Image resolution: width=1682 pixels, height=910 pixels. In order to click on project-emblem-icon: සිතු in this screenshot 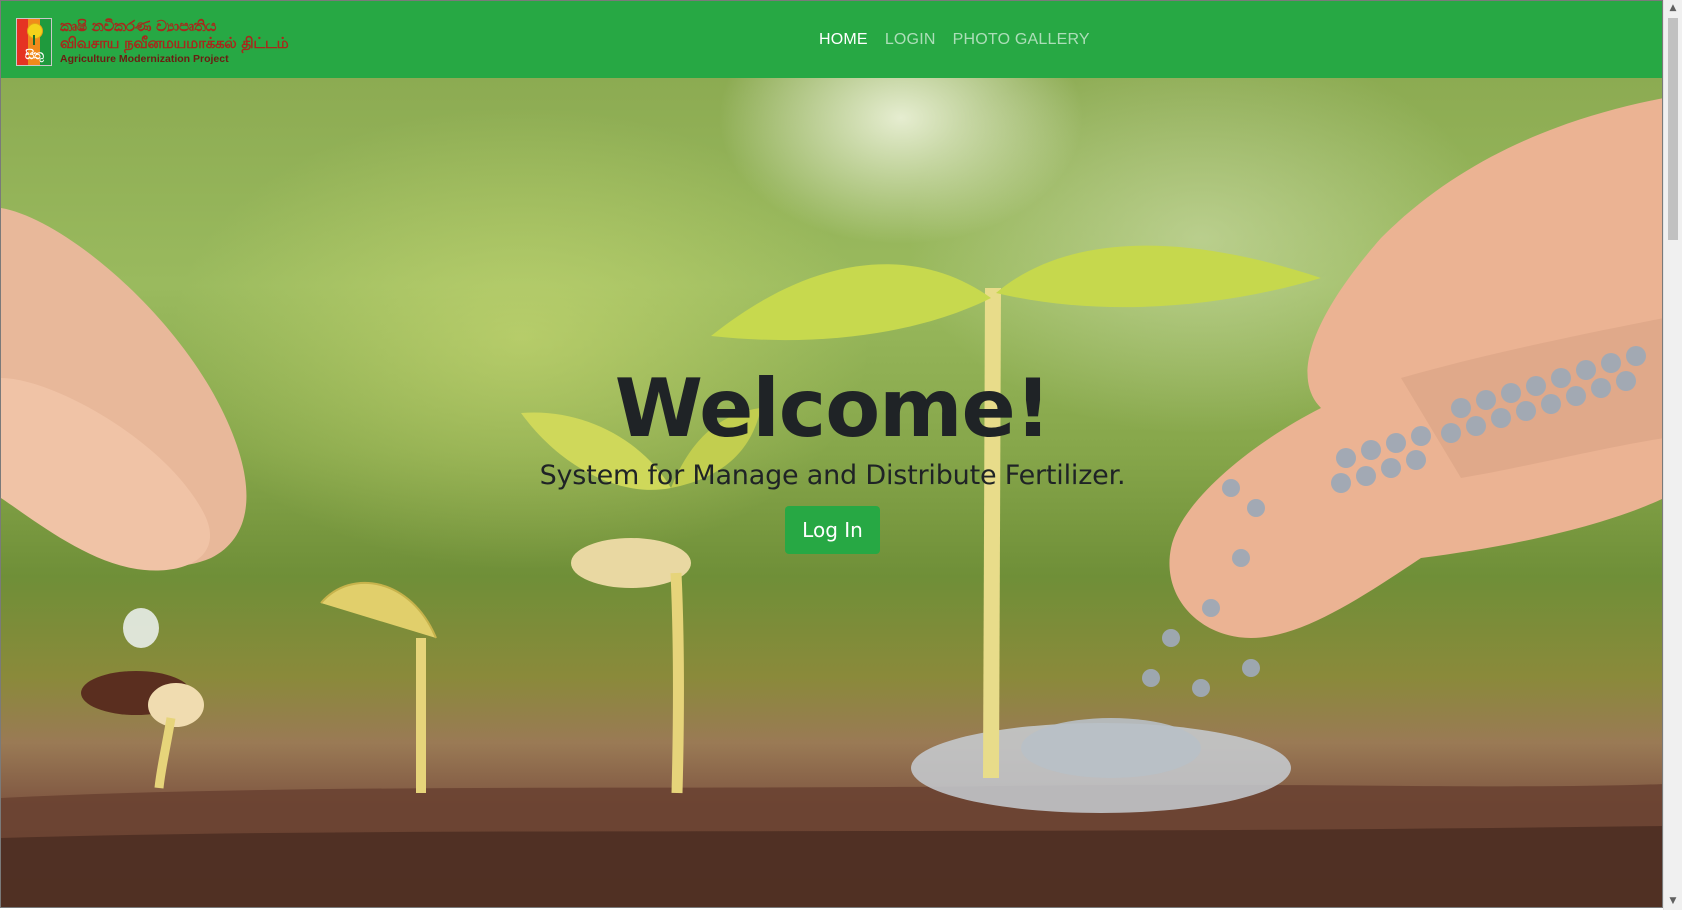, I will do `click(34, 42)`.